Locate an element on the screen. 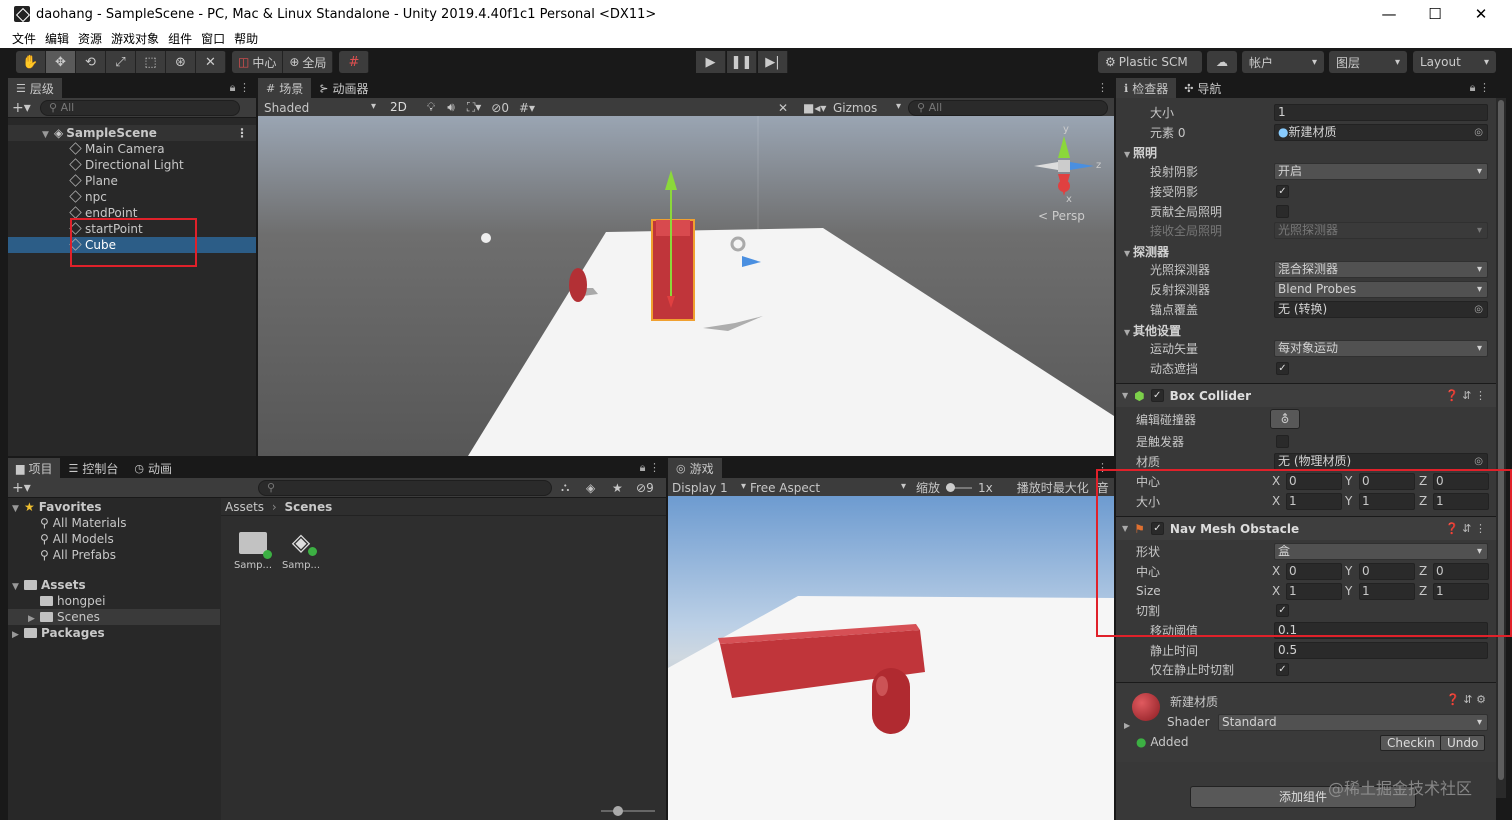  menu-component: 组件 is located at coordinates (180, 38).